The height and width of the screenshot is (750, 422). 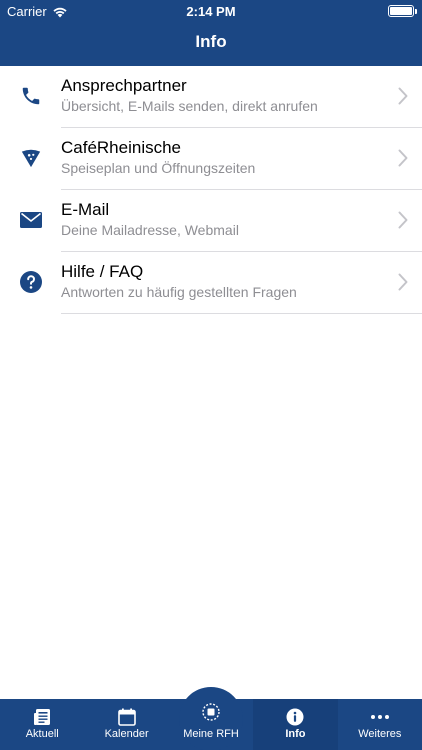 I want to click on list-item-email: E-Mail Deine Mailadresse, Webmail, so click(x=211, y=221).